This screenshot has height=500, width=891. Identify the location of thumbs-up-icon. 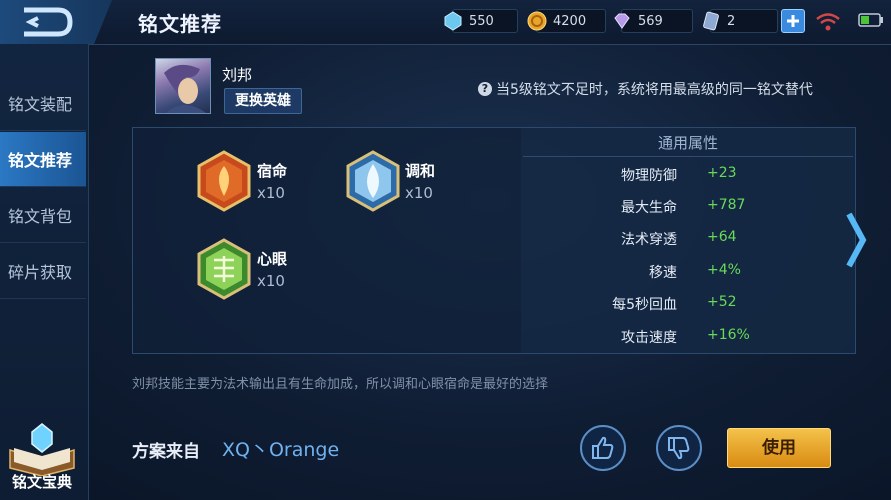
(603, 447).